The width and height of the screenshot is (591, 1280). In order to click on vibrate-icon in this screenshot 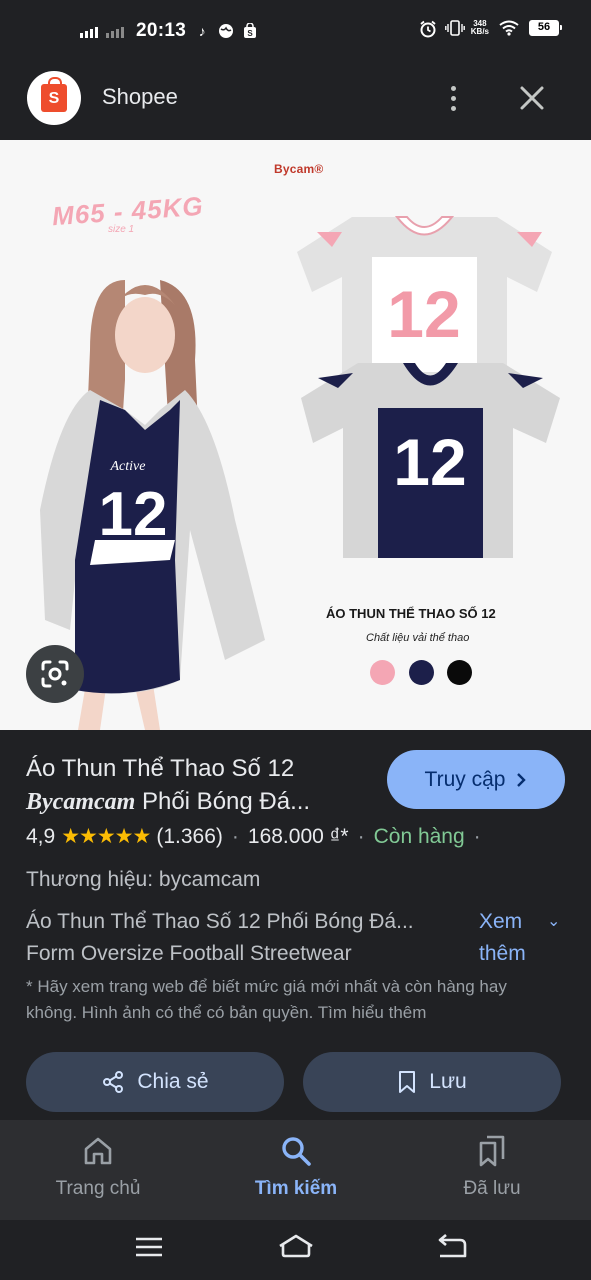, I will do `click(454, 28)`.